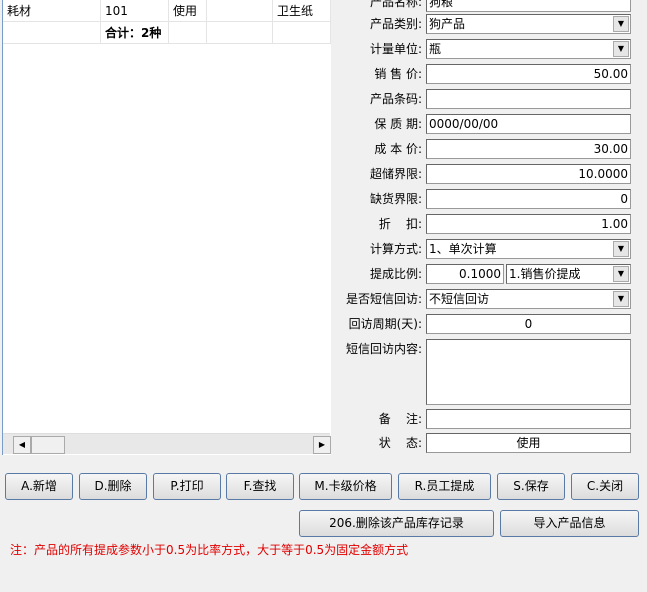 Image resolution: width=647 pixels, height=592 pixels. What do you see at coordinates (400, 224) in the screenshot?
I see `discount-label: 折 扣:` at bounding box center [400, 224].